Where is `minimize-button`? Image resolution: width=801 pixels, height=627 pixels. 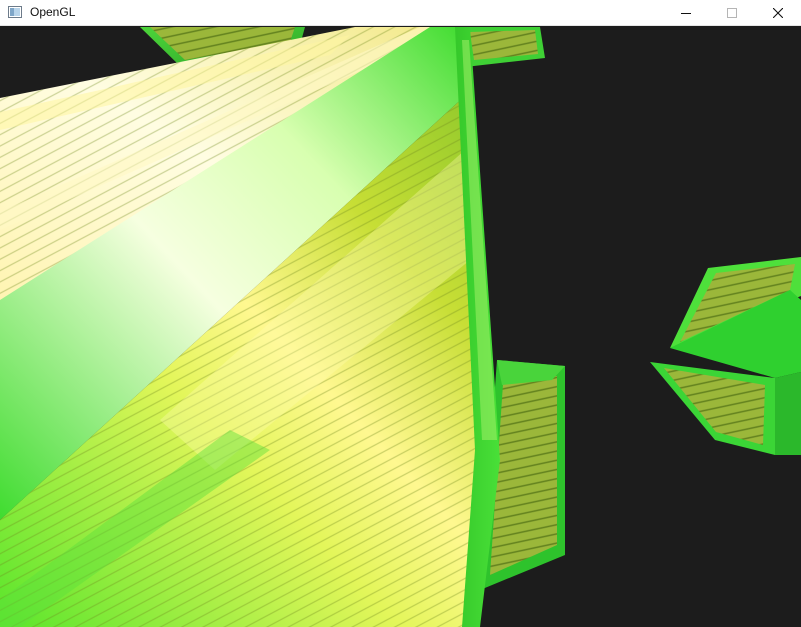 minimize-button is located at coordinates (686, 13).